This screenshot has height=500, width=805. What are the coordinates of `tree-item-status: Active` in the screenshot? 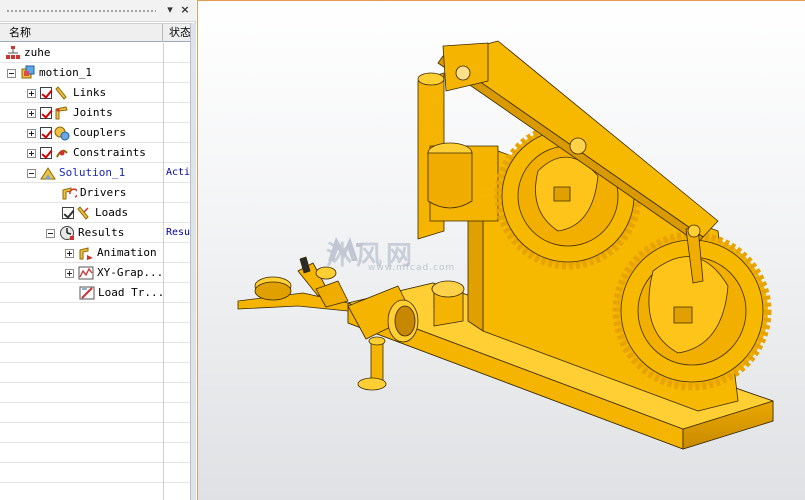 It's located at (178, 172).